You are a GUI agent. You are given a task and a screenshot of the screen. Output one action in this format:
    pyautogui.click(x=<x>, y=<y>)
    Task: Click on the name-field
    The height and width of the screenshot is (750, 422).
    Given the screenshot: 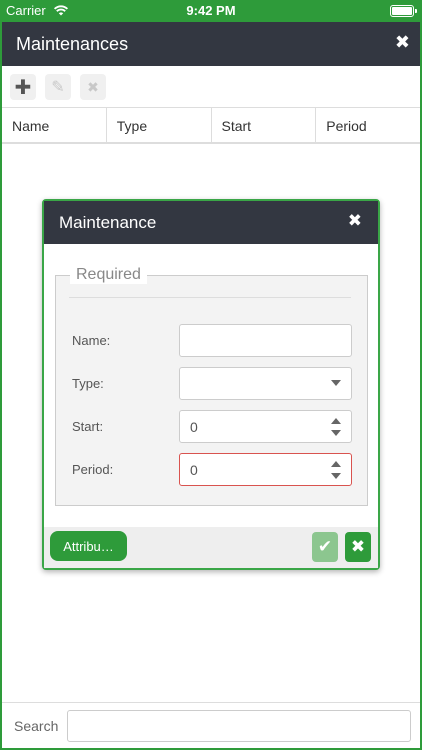 What is the action you would take?
    pyautogui.click(x=265, y=340)
    